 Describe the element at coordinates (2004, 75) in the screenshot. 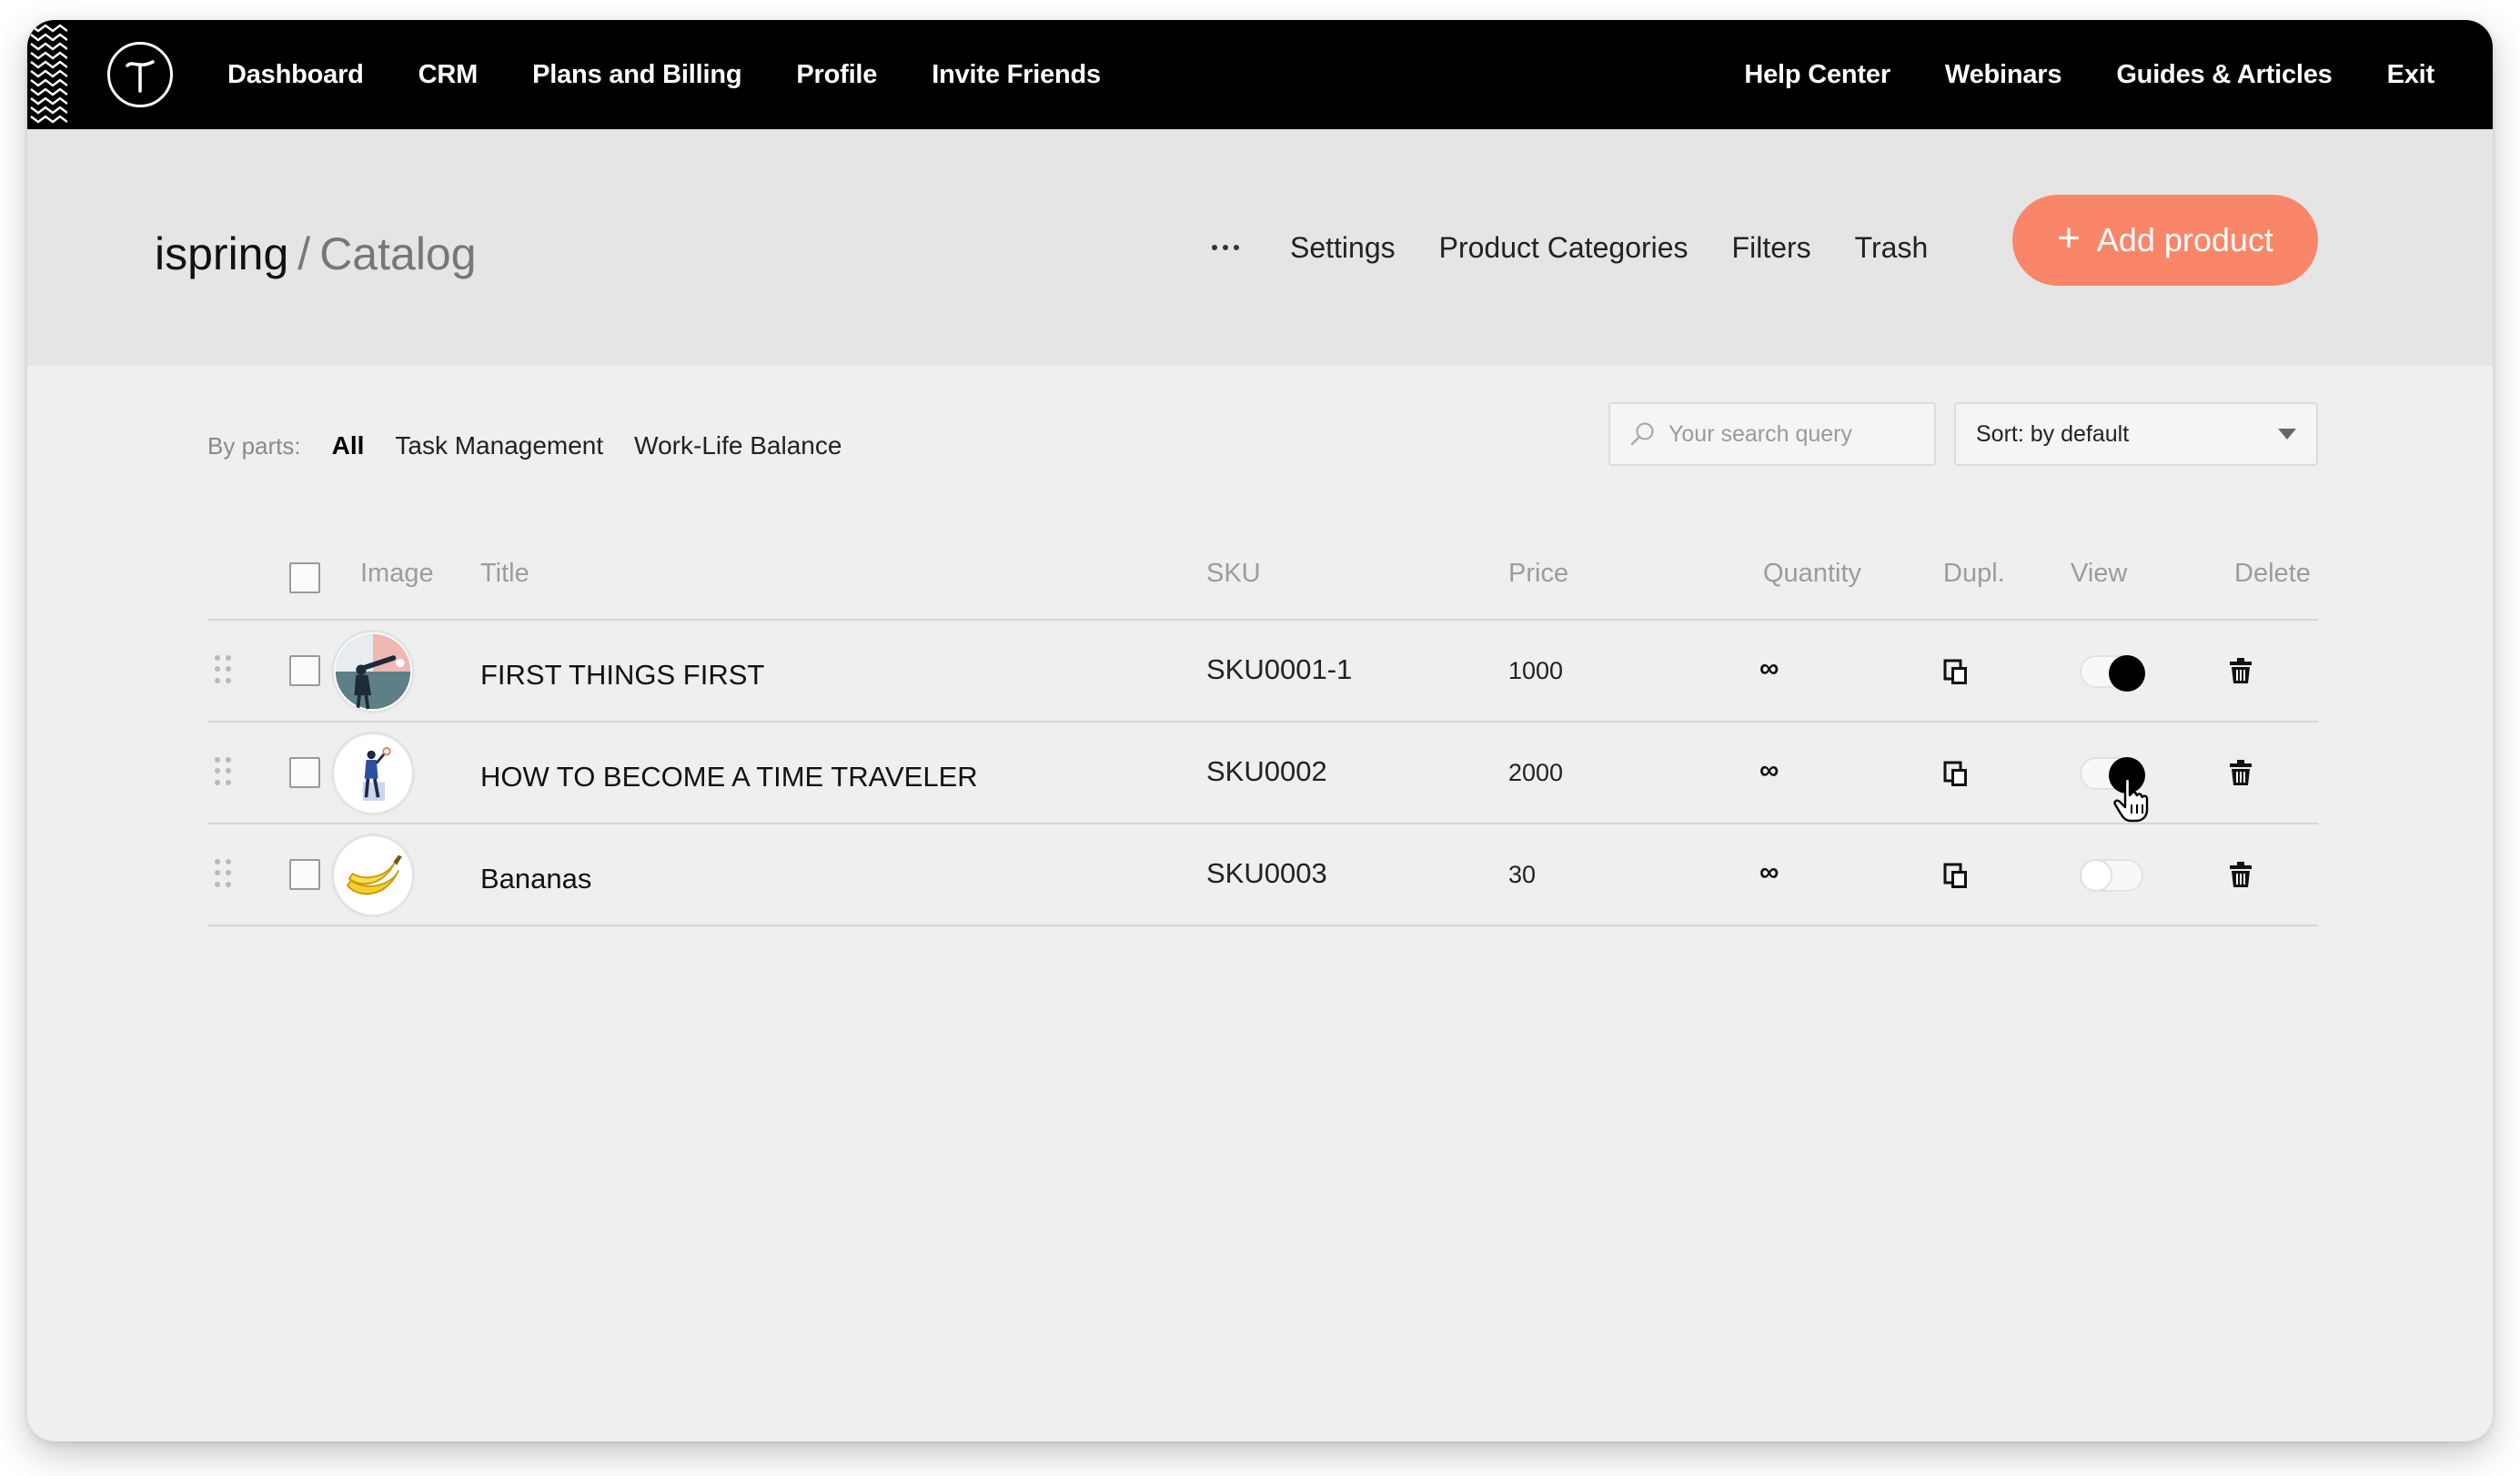

I see `nav-webinars: Webinars` at that location.